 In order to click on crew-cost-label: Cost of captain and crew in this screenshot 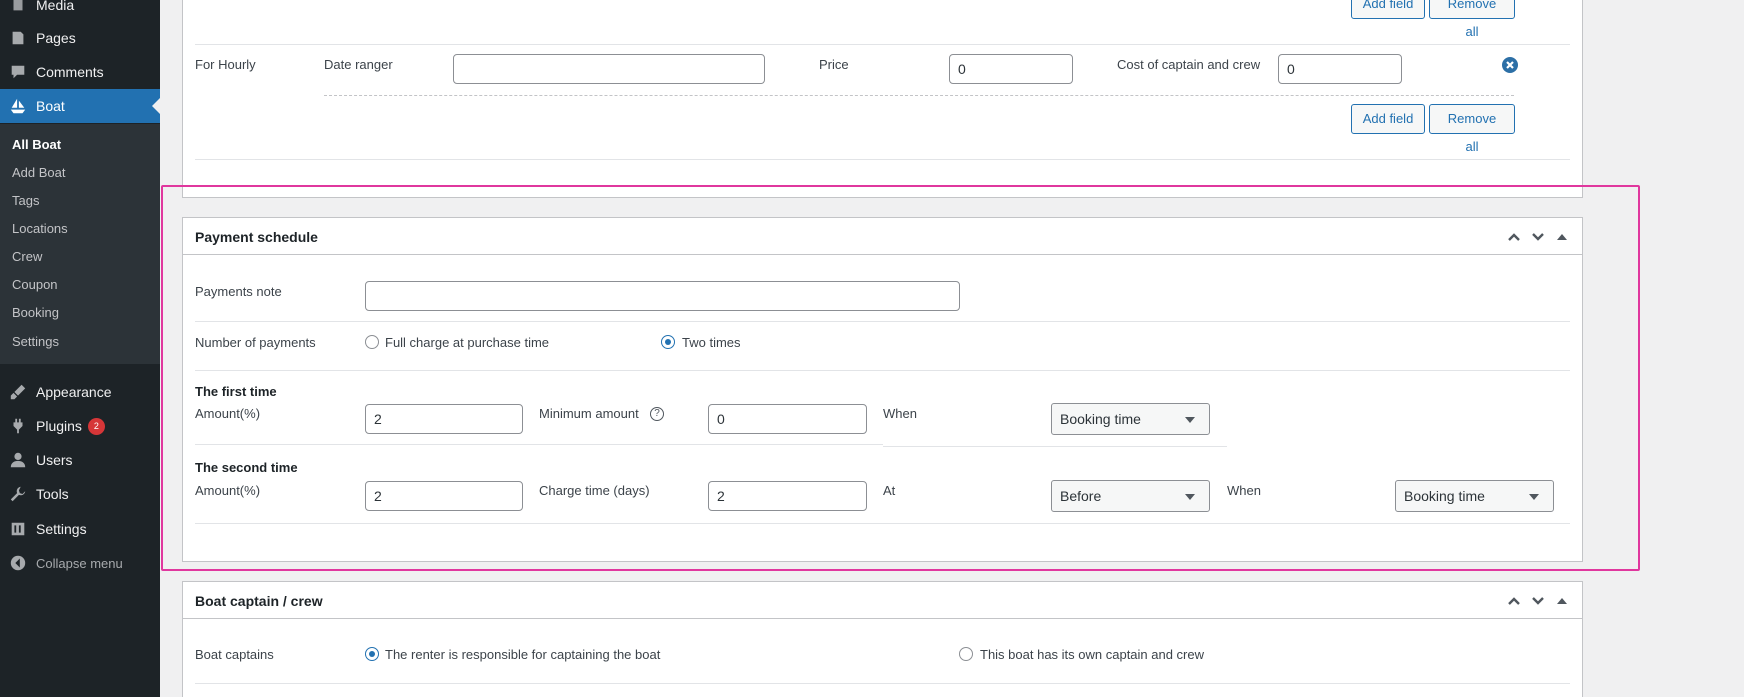, I will do `click(1189, 64)`.